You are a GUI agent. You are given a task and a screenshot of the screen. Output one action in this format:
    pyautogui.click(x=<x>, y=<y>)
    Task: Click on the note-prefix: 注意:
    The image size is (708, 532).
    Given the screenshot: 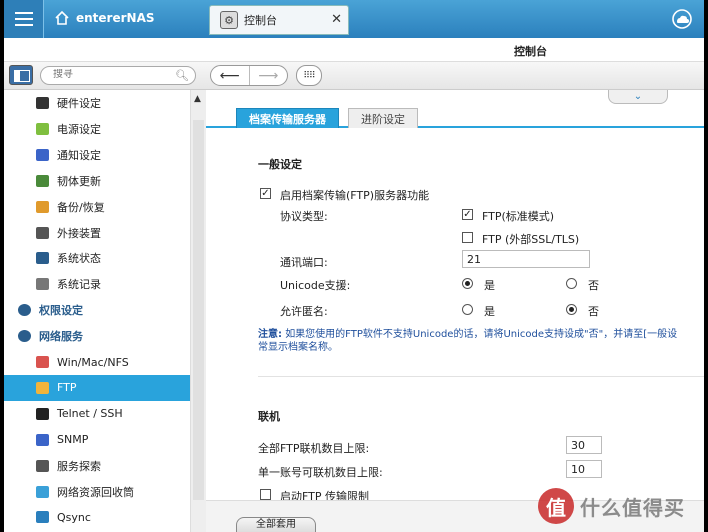 What is the action you would take?
    pyautogui.click(x=270, y=334)
    